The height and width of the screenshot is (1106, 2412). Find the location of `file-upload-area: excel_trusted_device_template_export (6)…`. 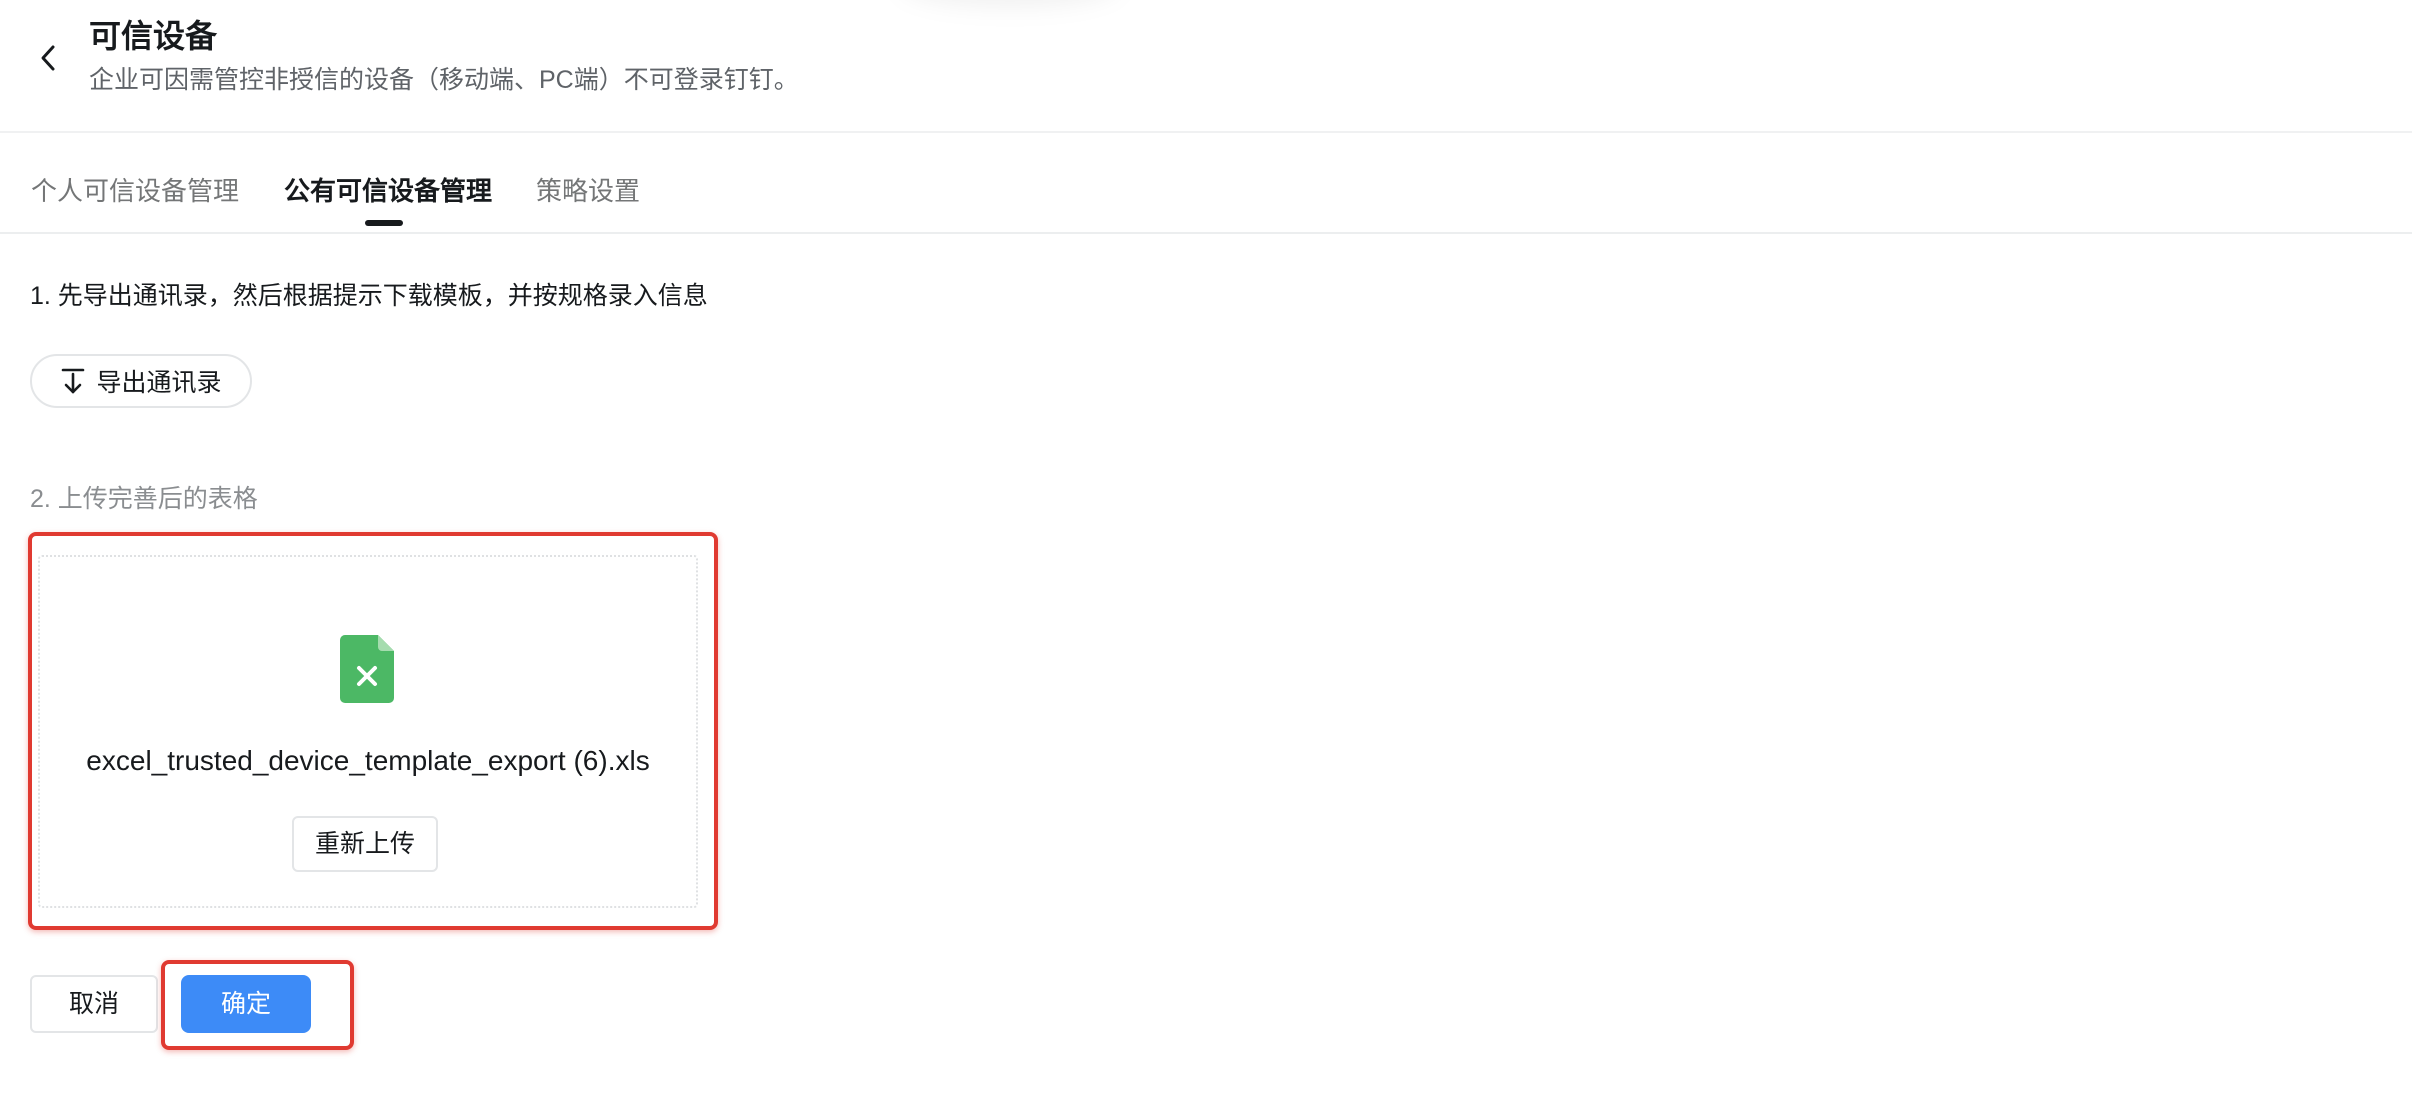

file-upload-area: excel_trusted_device_template_export (6)… is located at coordinates (368, 731).